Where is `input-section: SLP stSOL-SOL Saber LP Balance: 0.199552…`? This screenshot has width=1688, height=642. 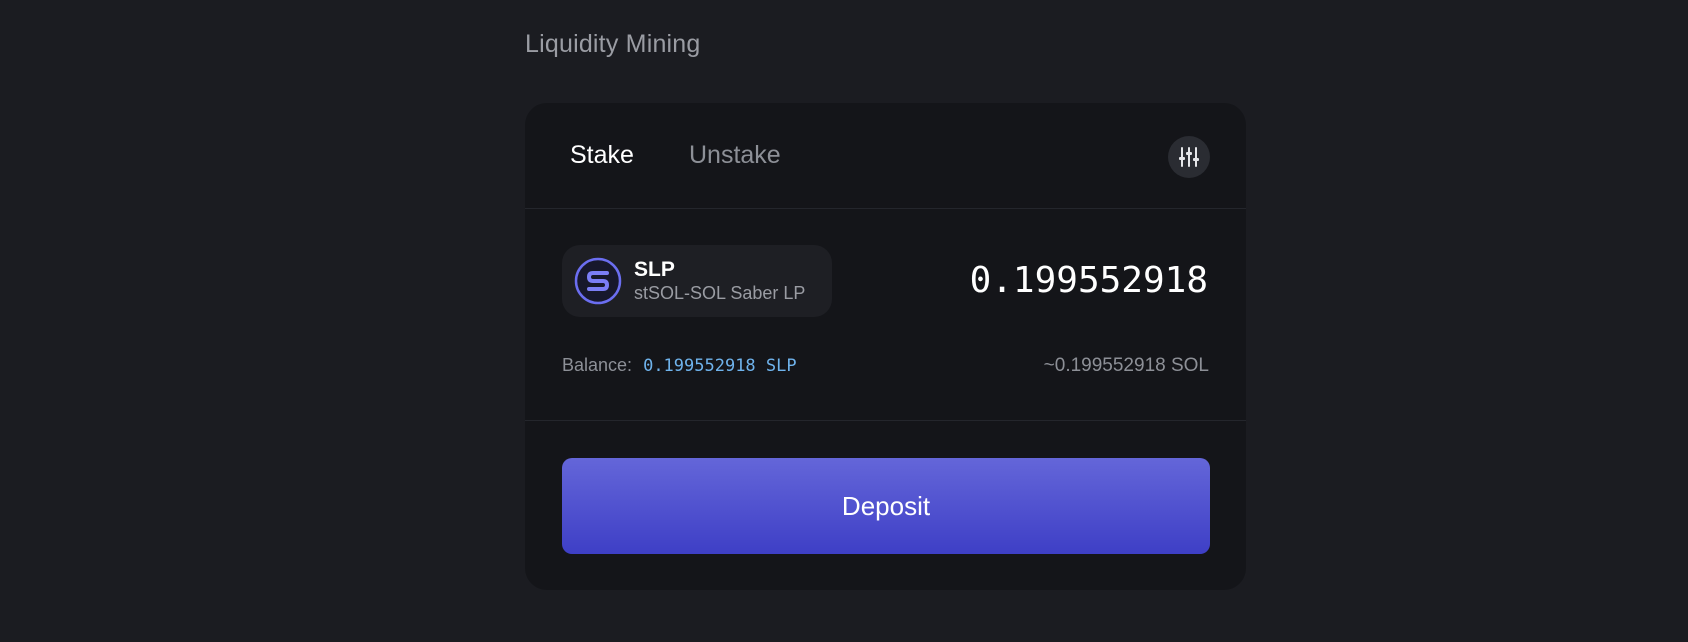
input-section: SLP stSOL-SOL Saber LP Balance: 0.199552… is located at coordinates (885, 314).